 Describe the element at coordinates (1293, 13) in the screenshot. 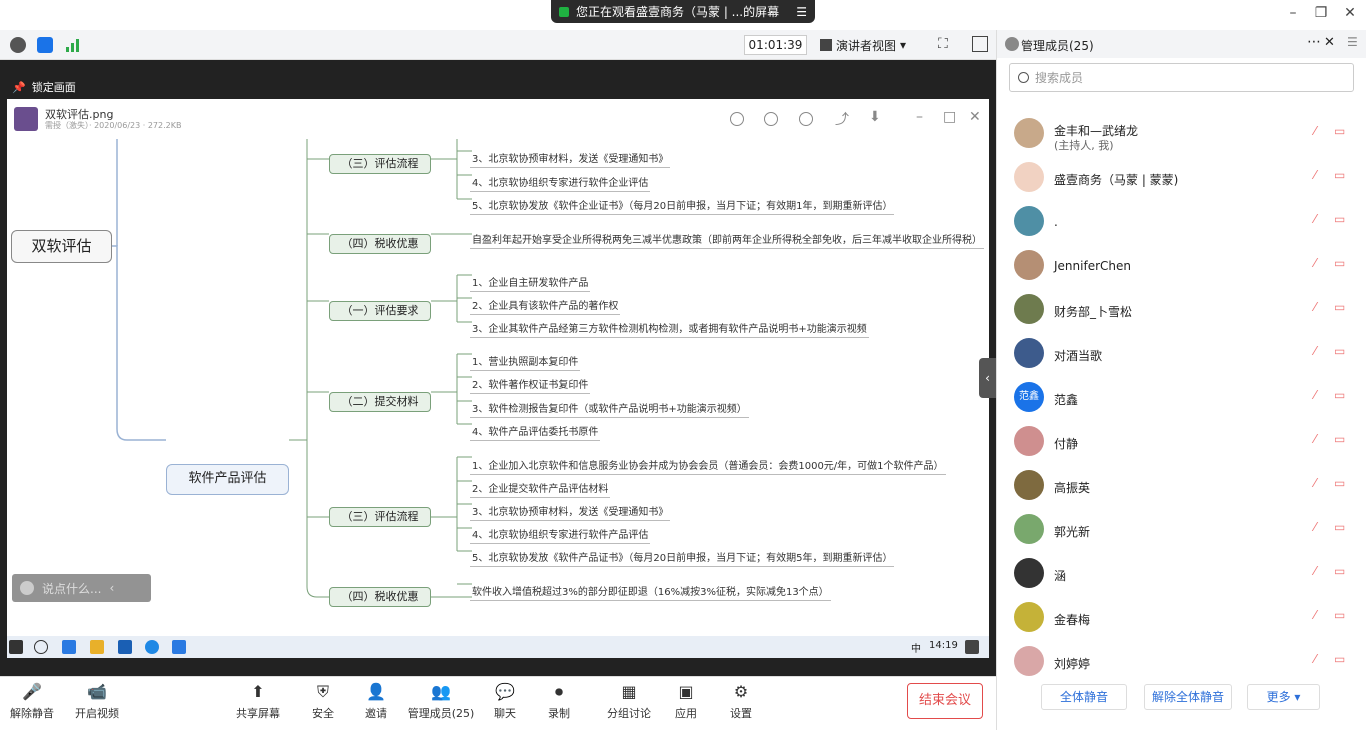

I see `minimize-button: –` at that location.